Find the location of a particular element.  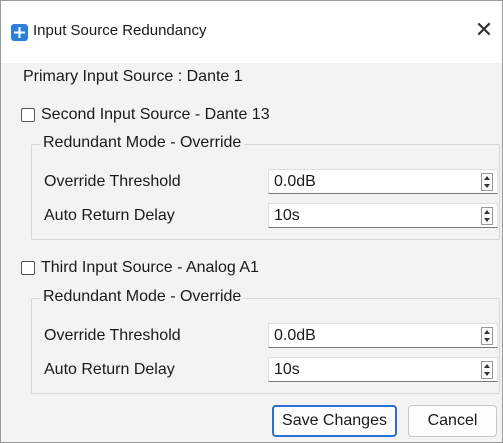

third-group-title: Redundant Mode - Override is located at coordinates (142, 297).